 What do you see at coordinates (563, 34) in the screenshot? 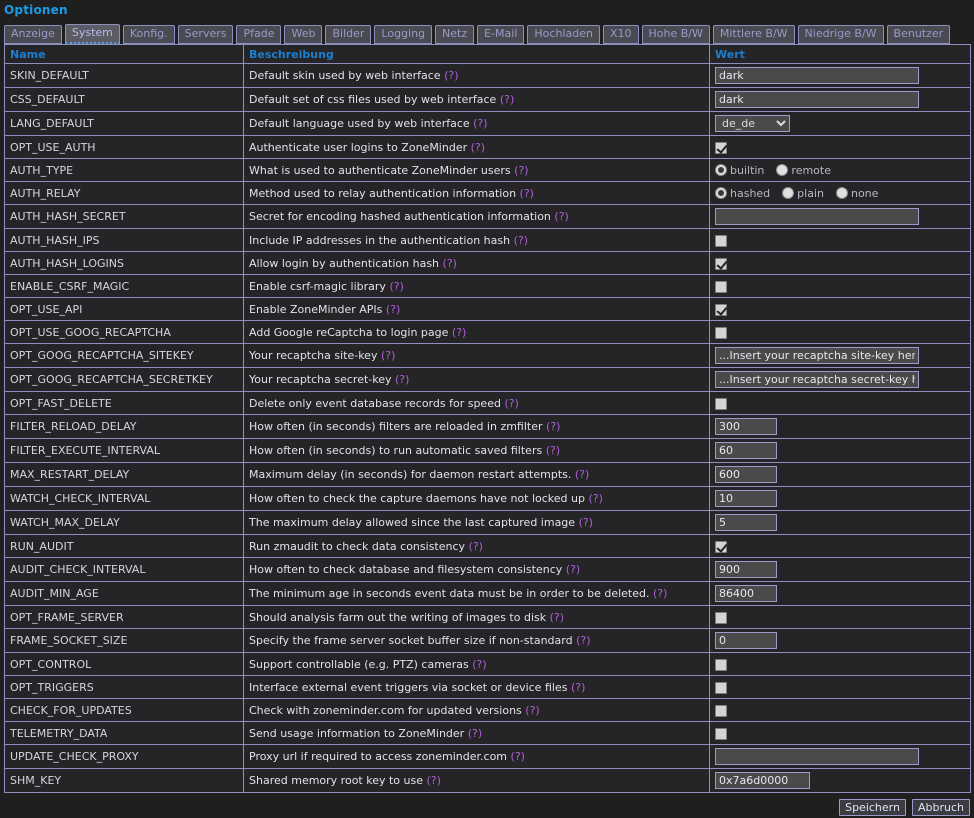
I see `tab-hochladen: Hochladen` at bounding box center [563, 34].